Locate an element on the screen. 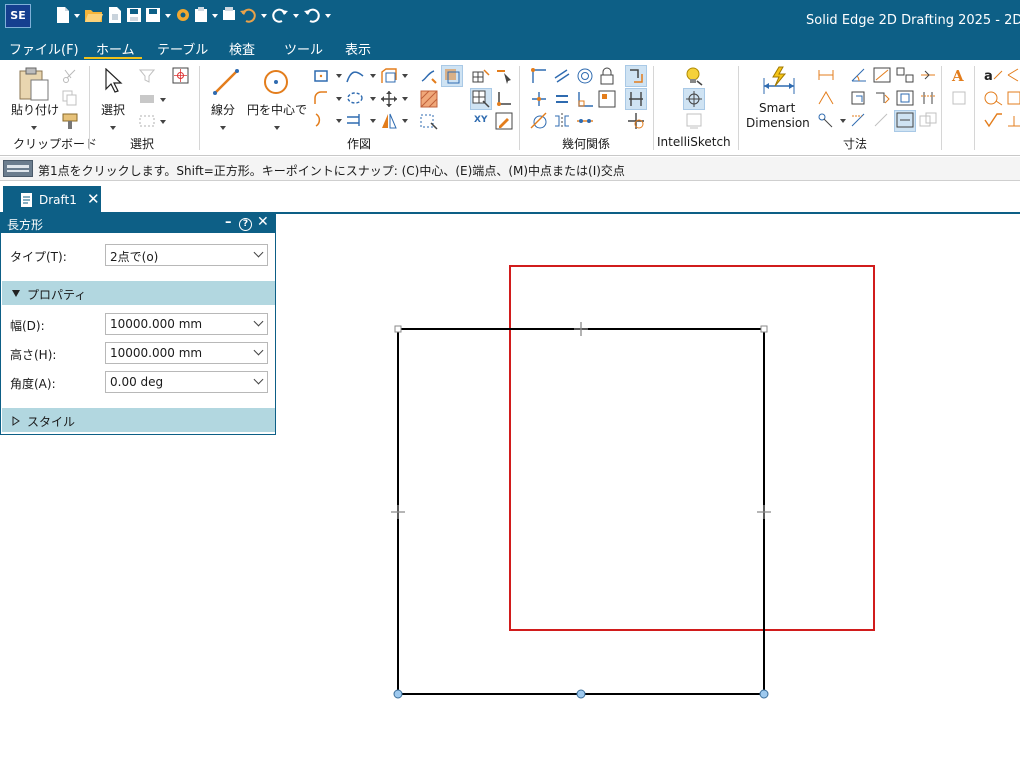  angle-input: 0.00 deg is located at coordinates (186, 382).